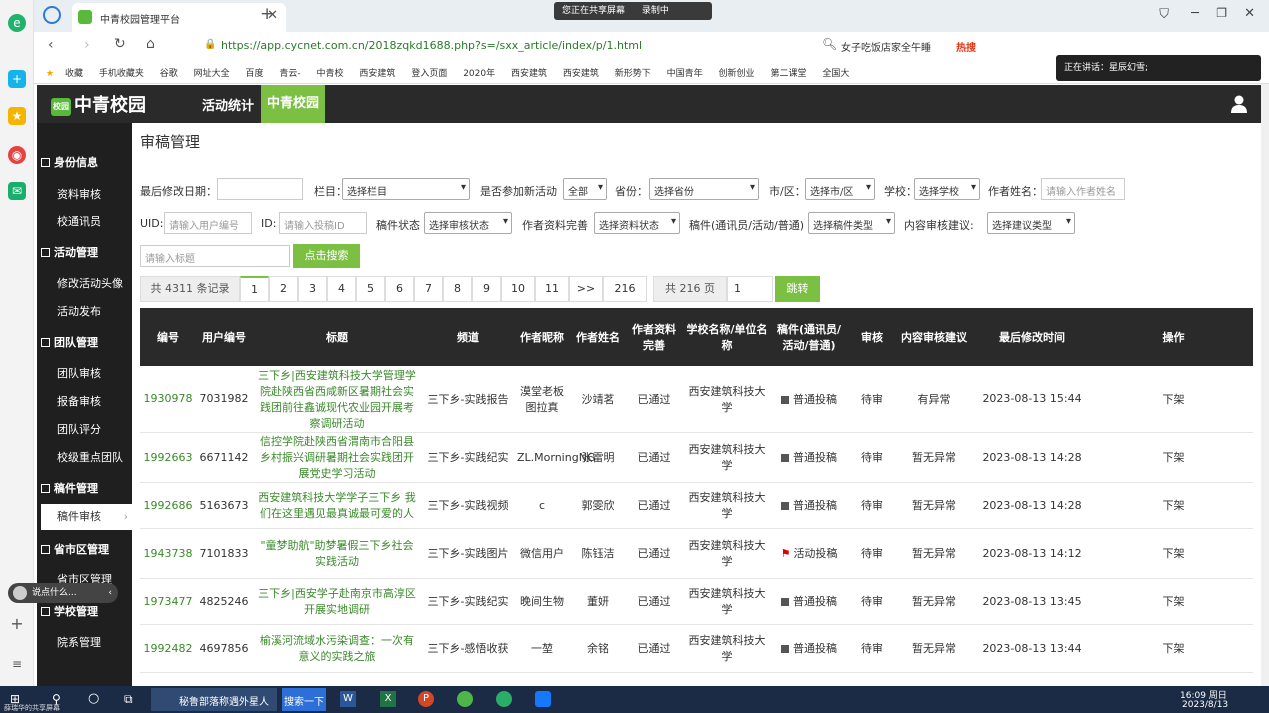  I want to click on last-modified-input, so click(260, 189).